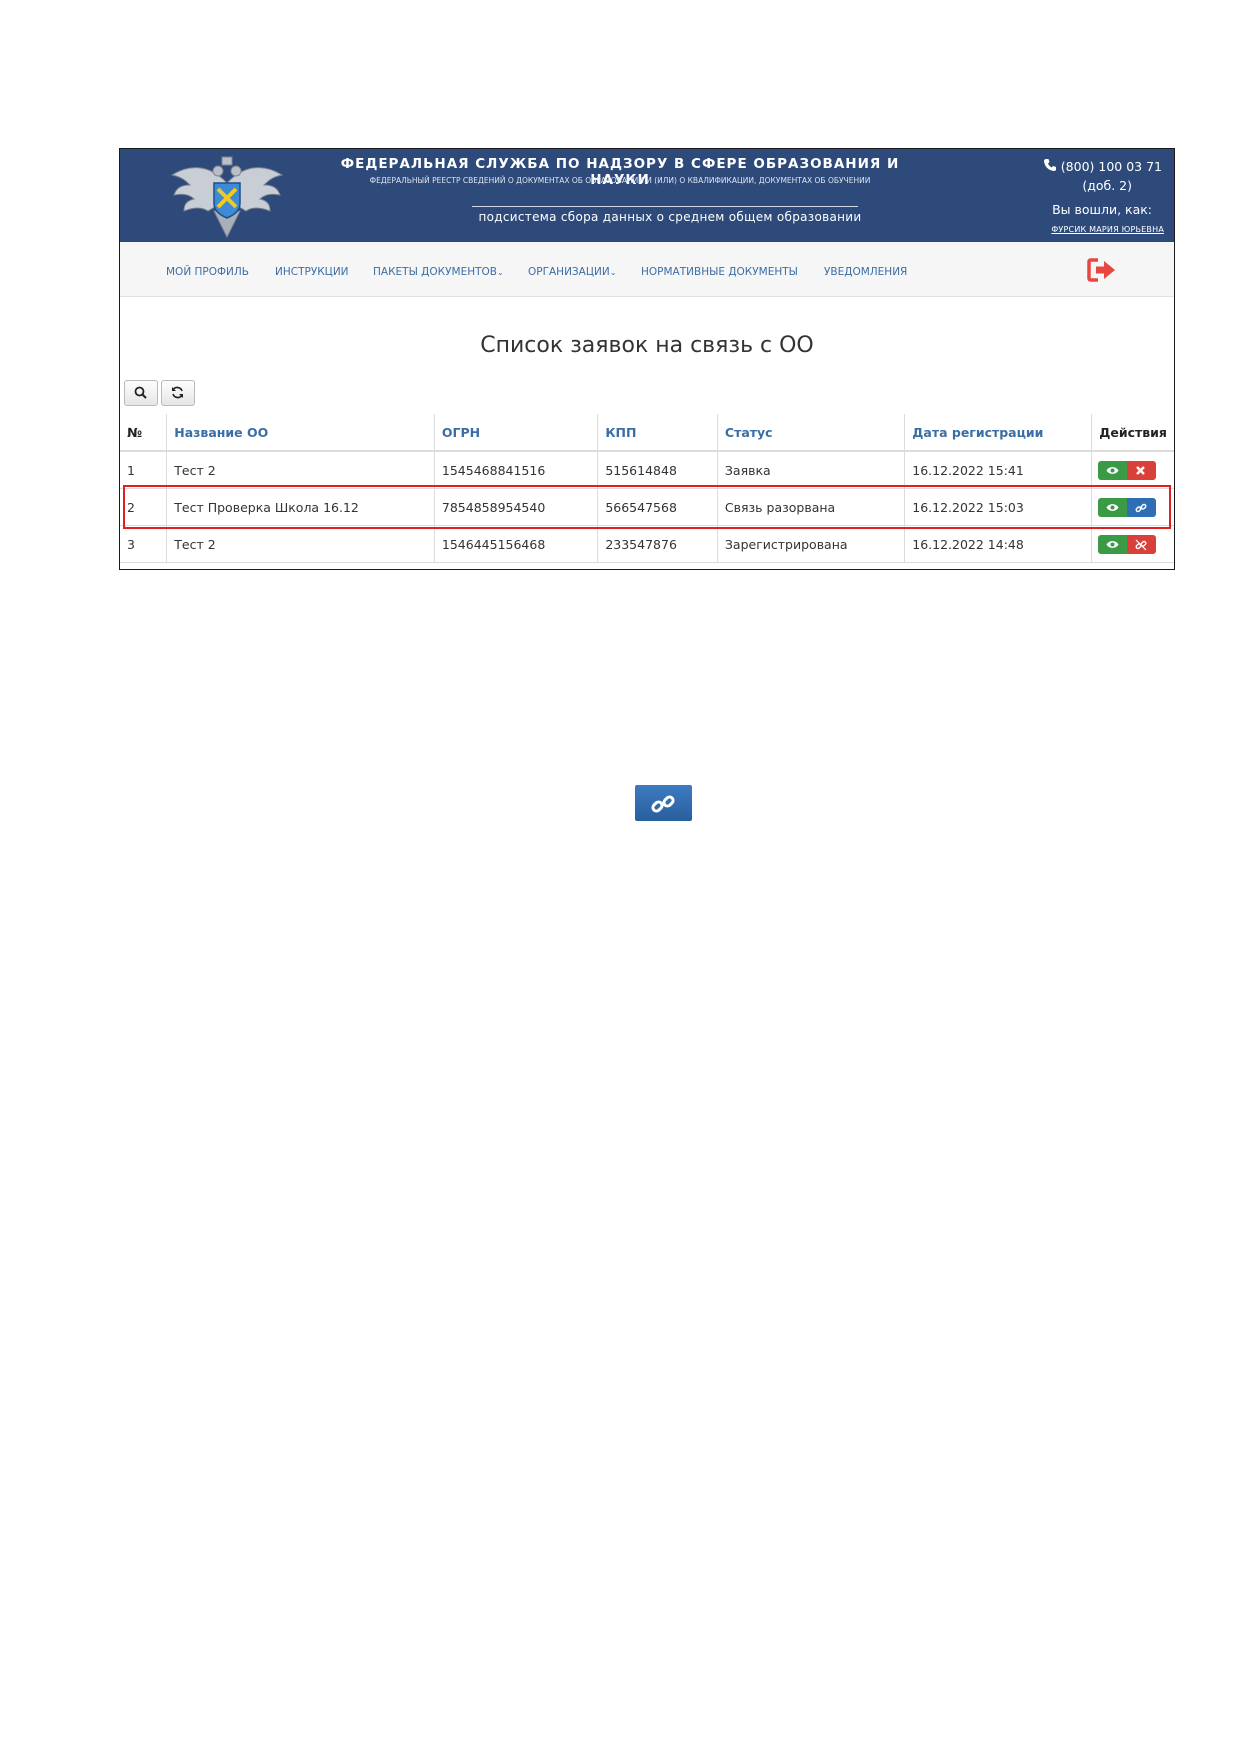 Image resolution: width=1240 pixels, height=1754 pixels. I want to click on status-cell: Связь разорвана, so click(811, 507).